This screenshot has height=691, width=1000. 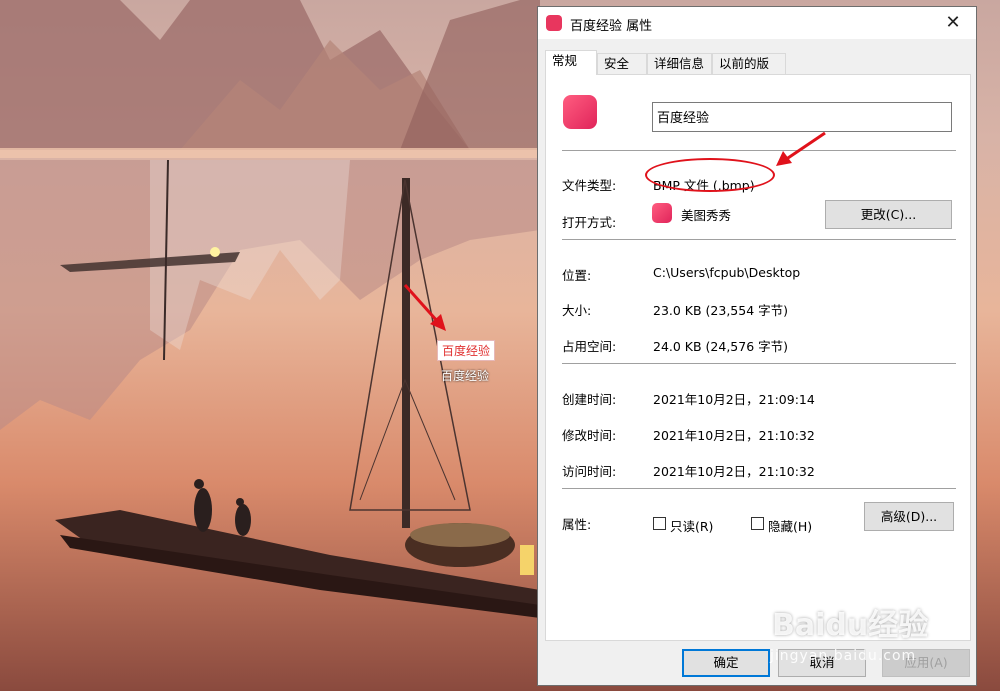 What do you see at coordinates (580, 112) in the screenshot?
I see `file-type-icon` at bounding box center [580, 112].